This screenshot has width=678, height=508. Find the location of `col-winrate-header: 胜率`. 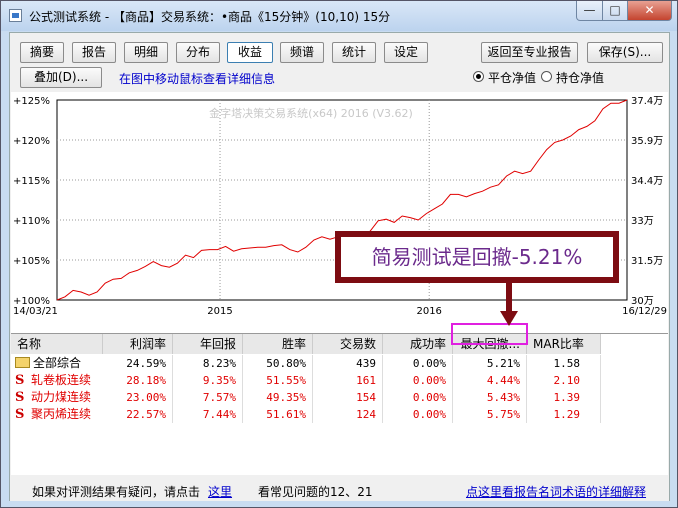

col-winrate-header: 胜率 is located at coordinates (278, 344).